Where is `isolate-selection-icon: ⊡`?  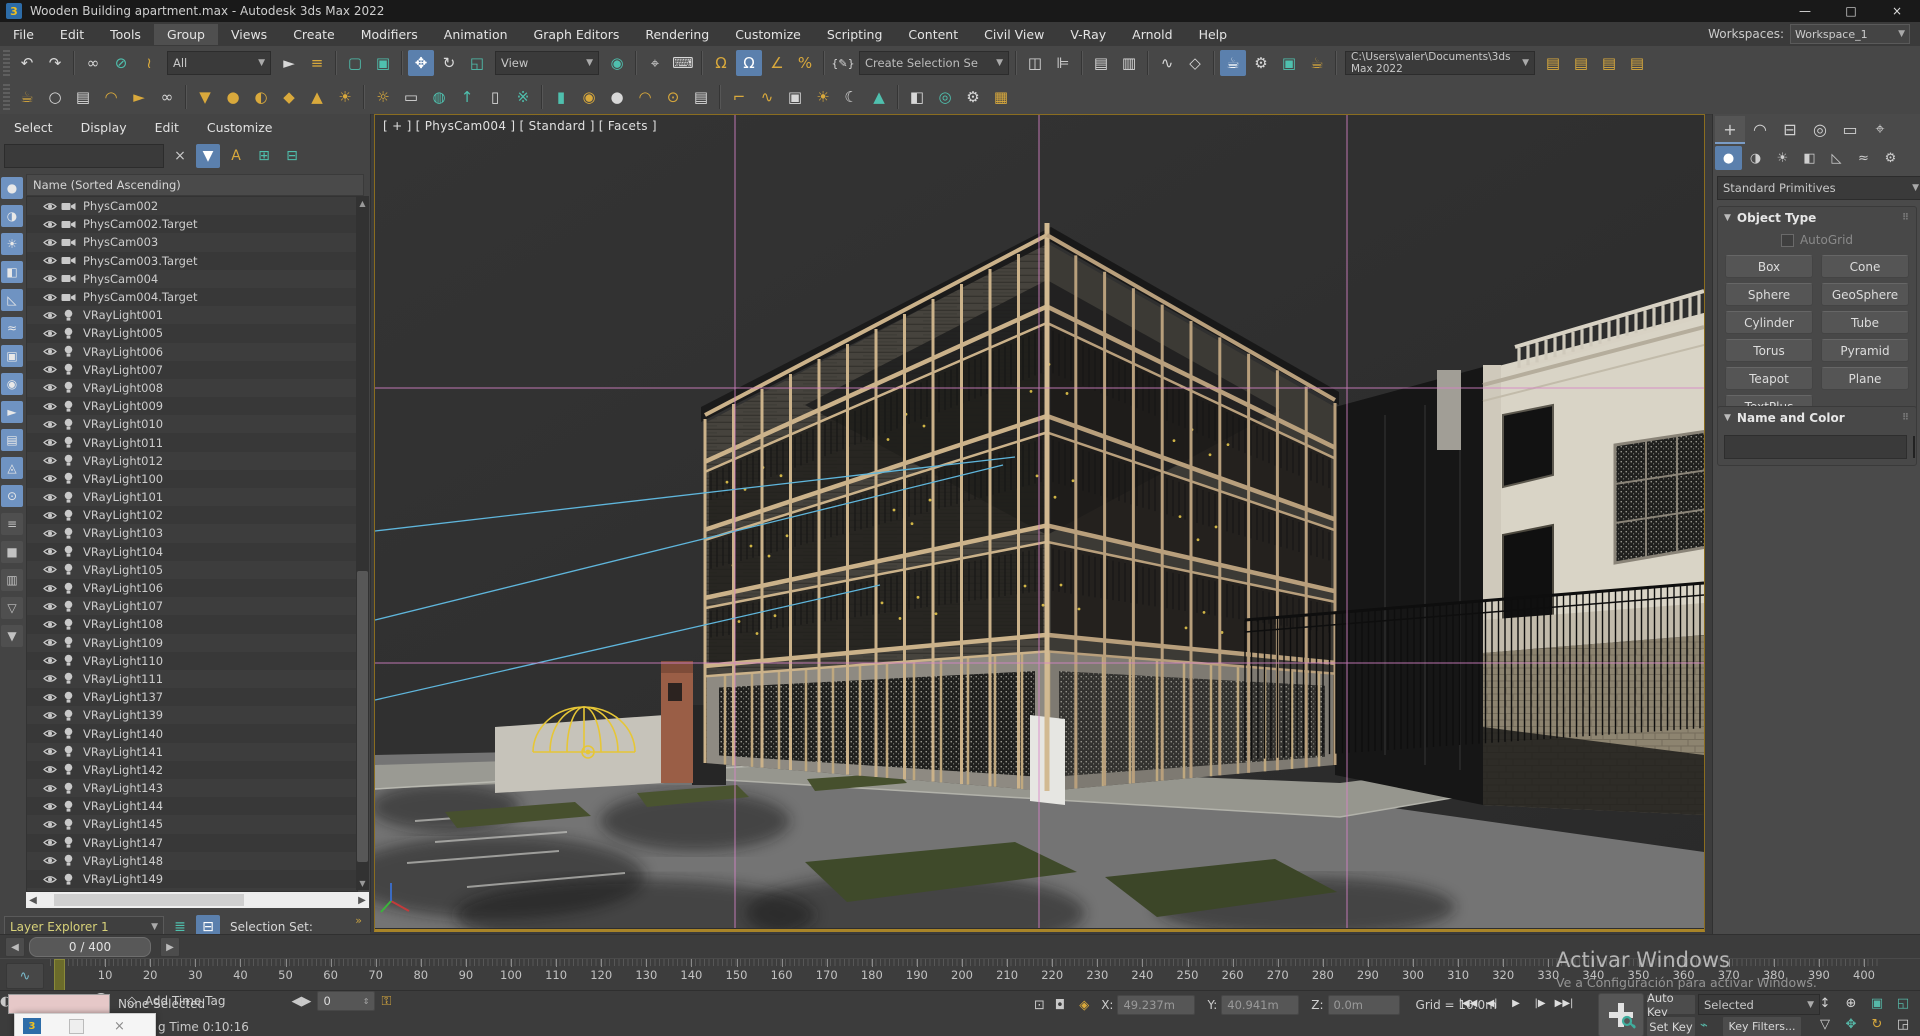 isolate-selection-icon: ⊡ is located at coordinates (1039, 1005).